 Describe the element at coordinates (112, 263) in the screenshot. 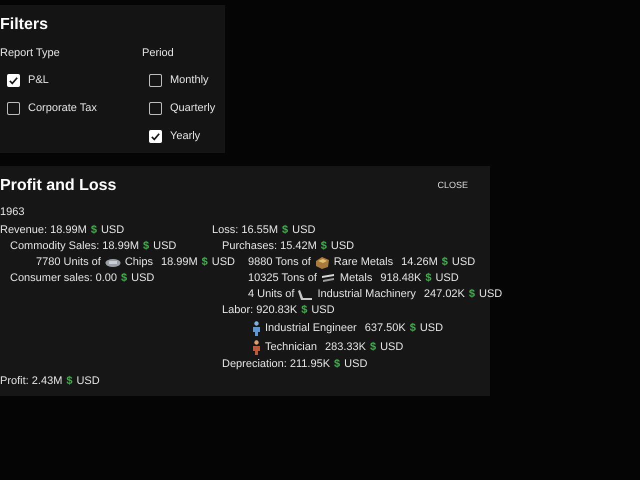

I see `chip-icon` at that location.